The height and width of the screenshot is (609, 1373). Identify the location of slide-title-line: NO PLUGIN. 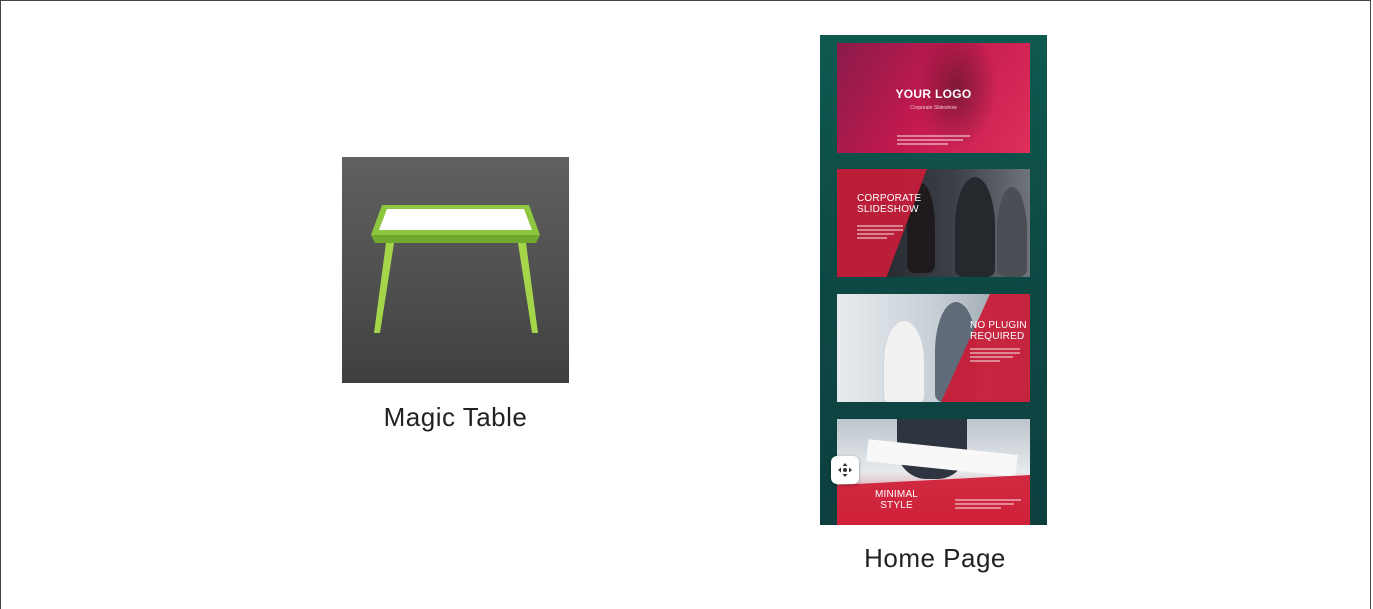
(998, 325).